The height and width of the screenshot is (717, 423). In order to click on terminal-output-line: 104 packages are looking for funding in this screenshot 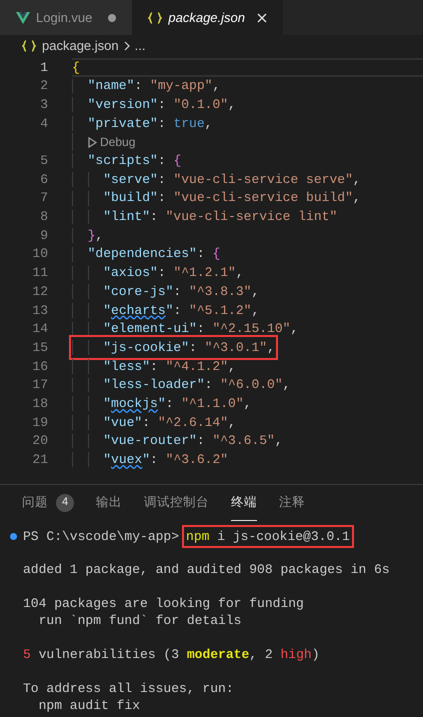, I will do `click(163, 603)`.